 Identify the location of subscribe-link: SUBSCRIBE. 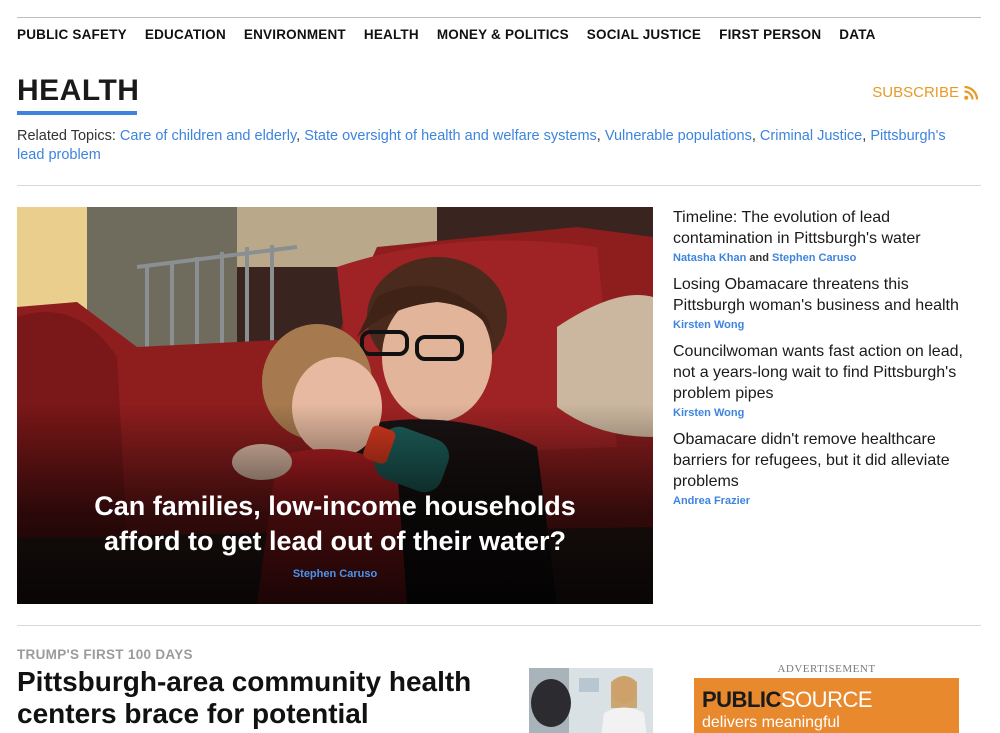
(925, 92).